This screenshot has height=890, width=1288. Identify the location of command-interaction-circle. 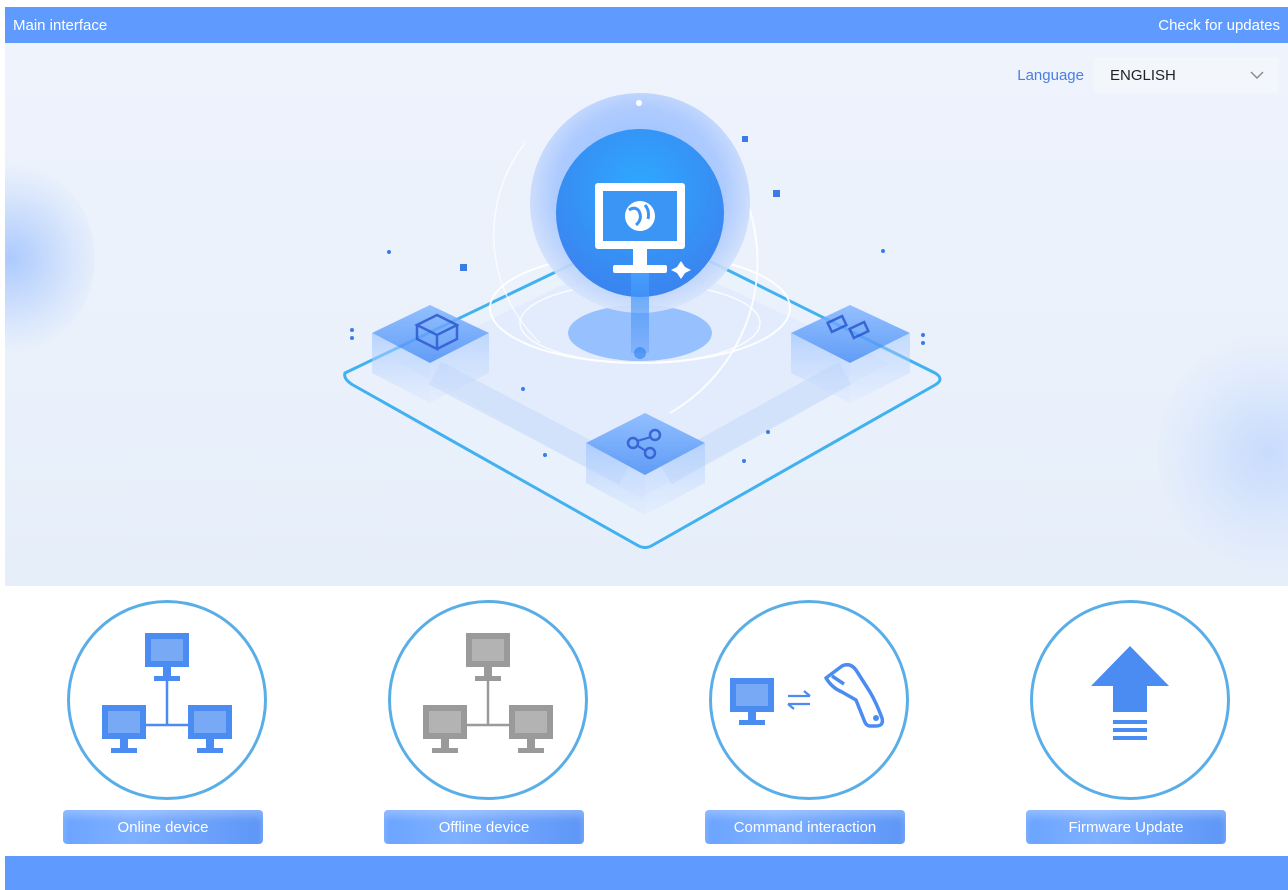
(809, 700).